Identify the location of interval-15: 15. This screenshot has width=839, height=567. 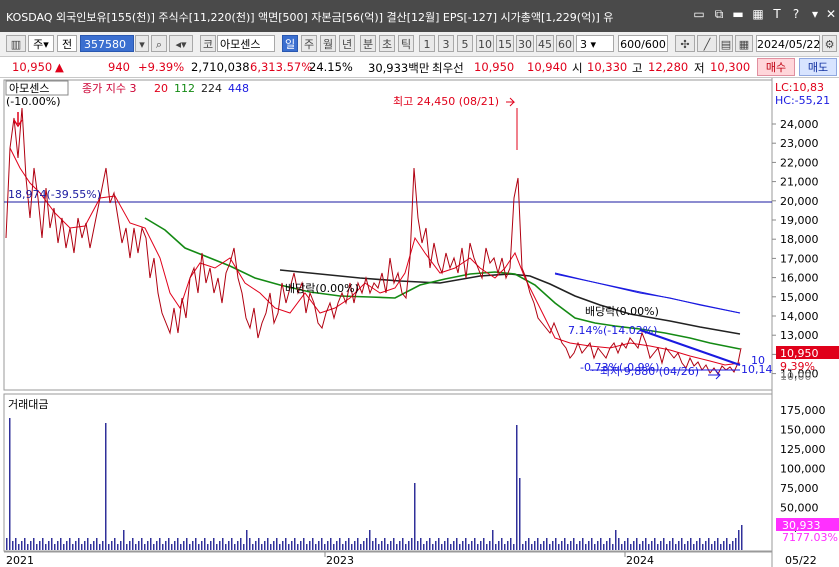
(505, 43).